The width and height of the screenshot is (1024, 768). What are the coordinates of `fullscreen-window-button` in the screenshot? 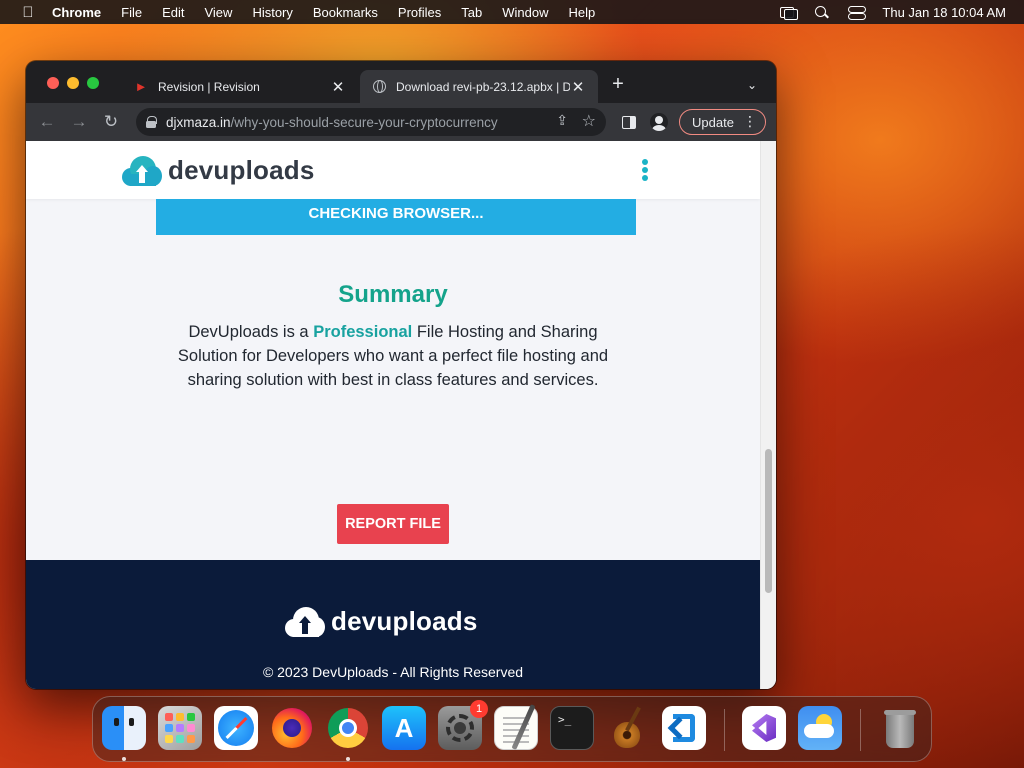 It's located at (93, 83).